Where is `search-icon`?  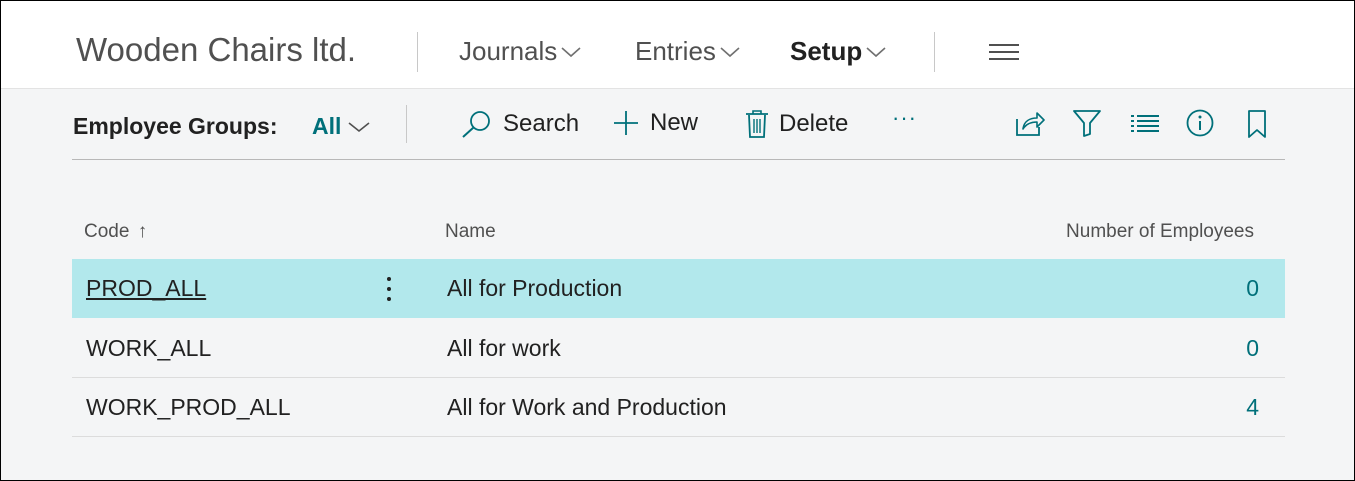 search-icon is located at coordinates (476, 124).